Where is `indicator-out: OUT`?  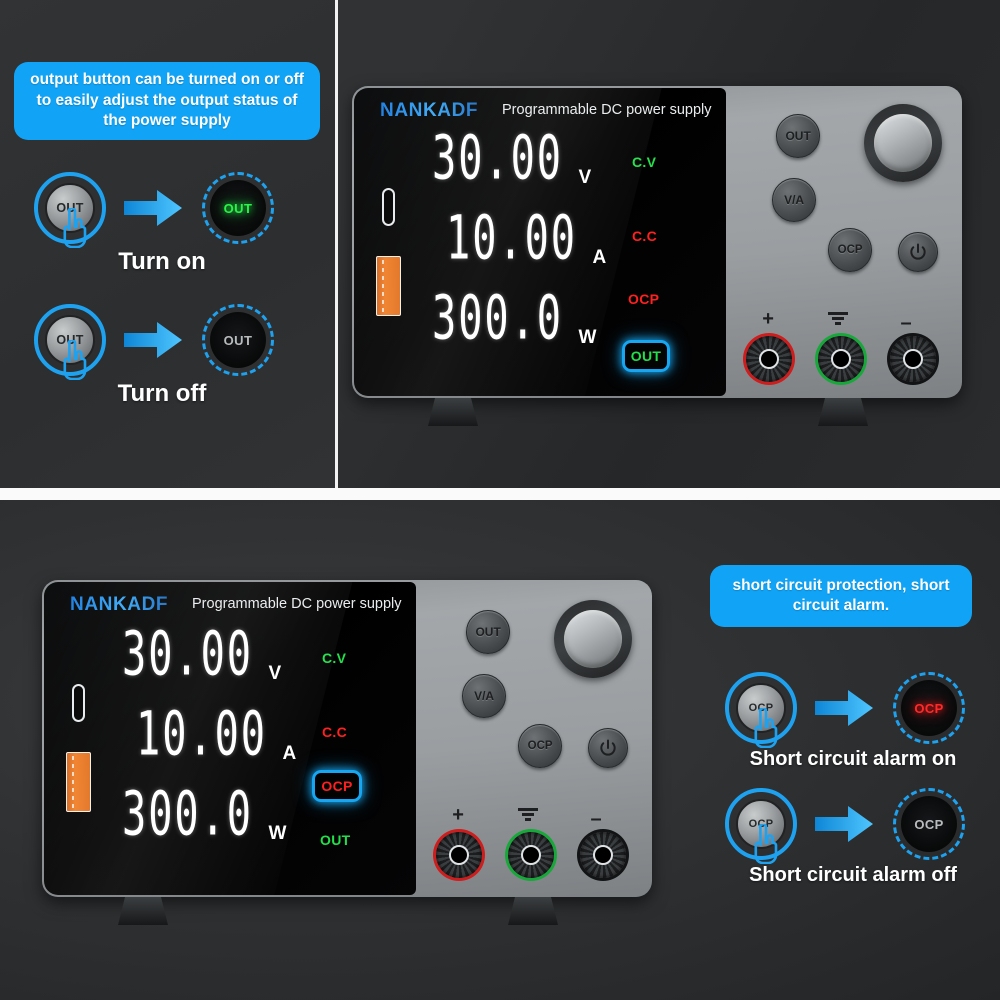 indicator-out: OUT is located at coordinates (335, 840).